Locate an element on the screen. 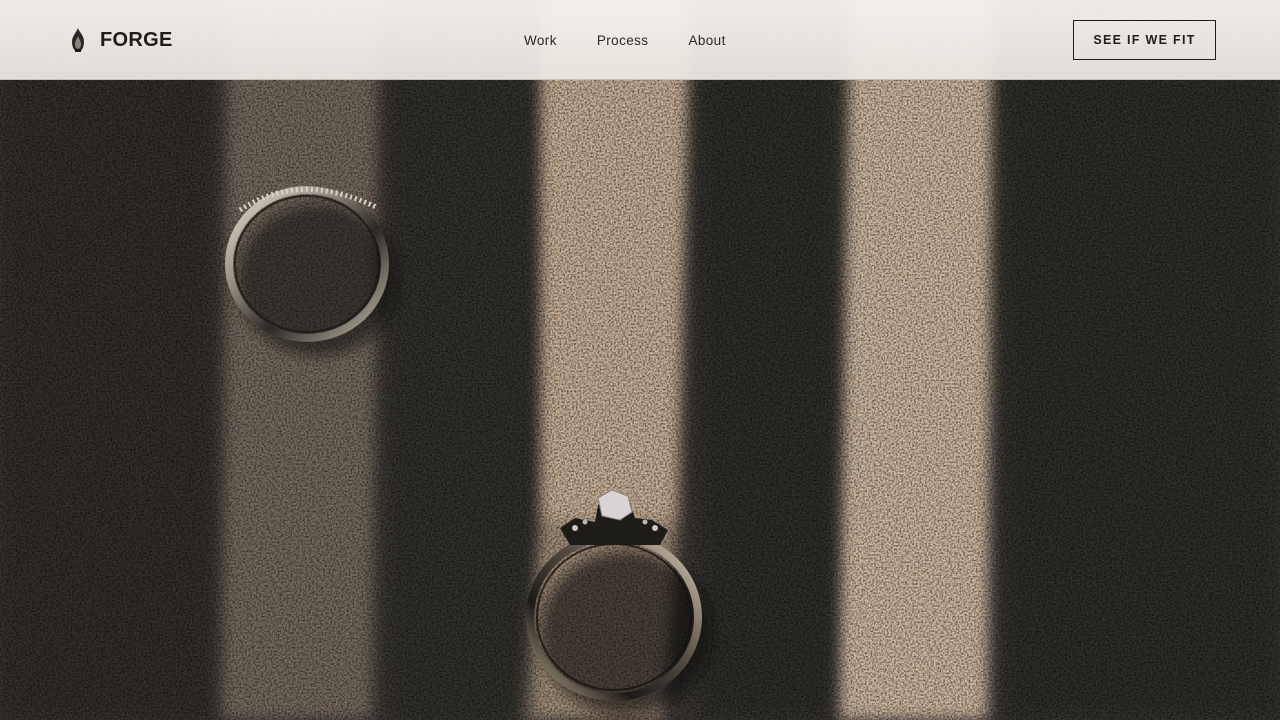 The width and height of the screenshot is (1280, 720). flame-logo-icon is located at coordinates (78, 40).